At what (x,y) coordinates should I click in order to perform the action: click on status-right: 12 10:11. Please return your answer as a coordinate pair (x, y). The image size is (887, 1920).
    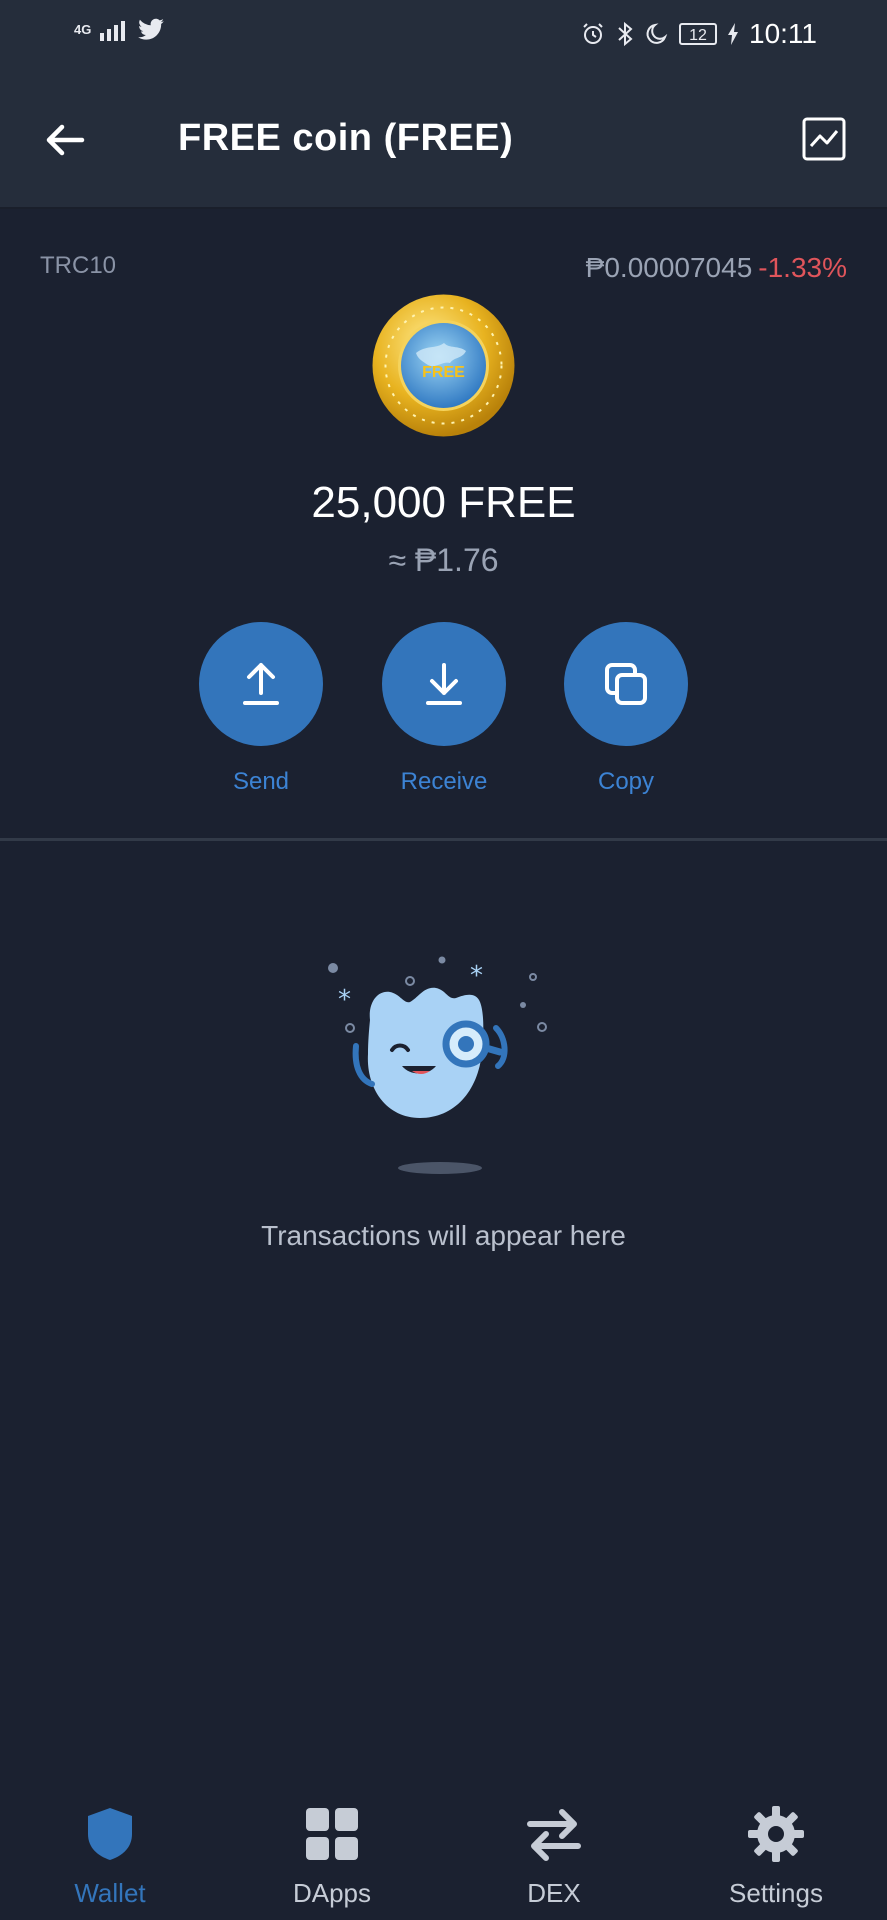
    Looking at the image, I should click on (699, 34).